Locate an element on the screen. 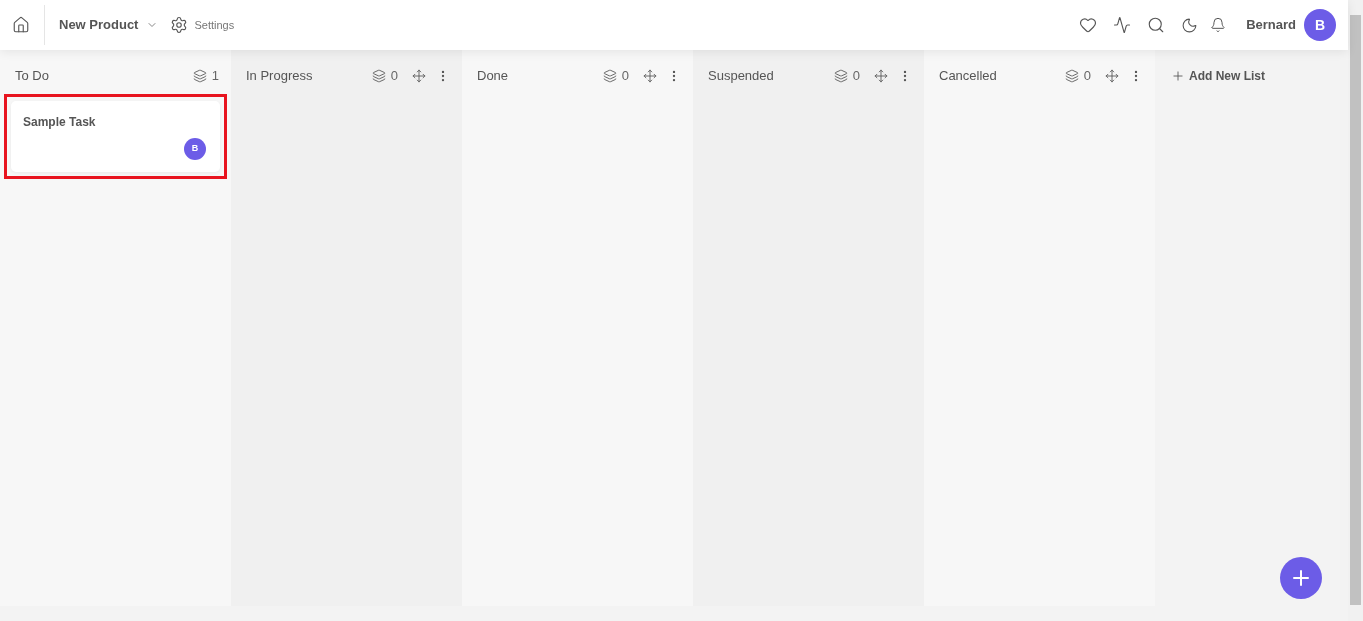  plus-icon is located at coordinates (1178, 76).